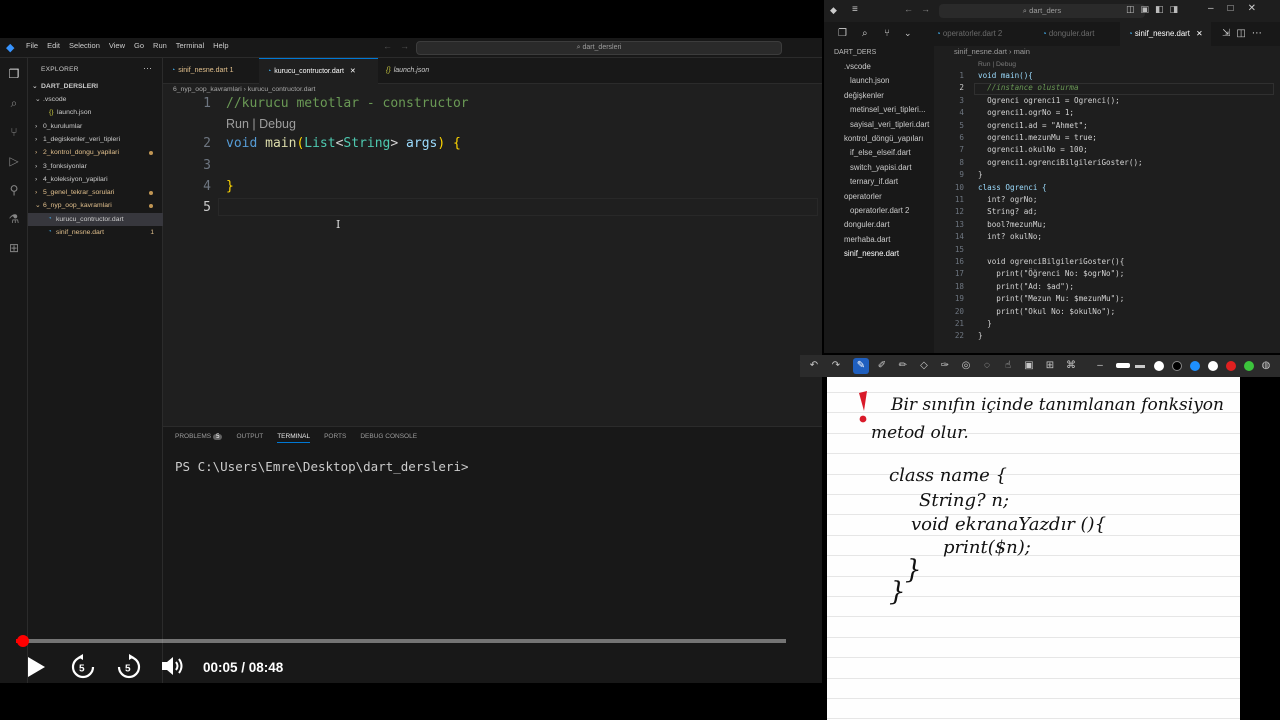  Describe the element at coordinates (1060, 162) in the screenshot. I see `code-line: ogrenci1.ogrenciBilgileriGoster();` at that location.